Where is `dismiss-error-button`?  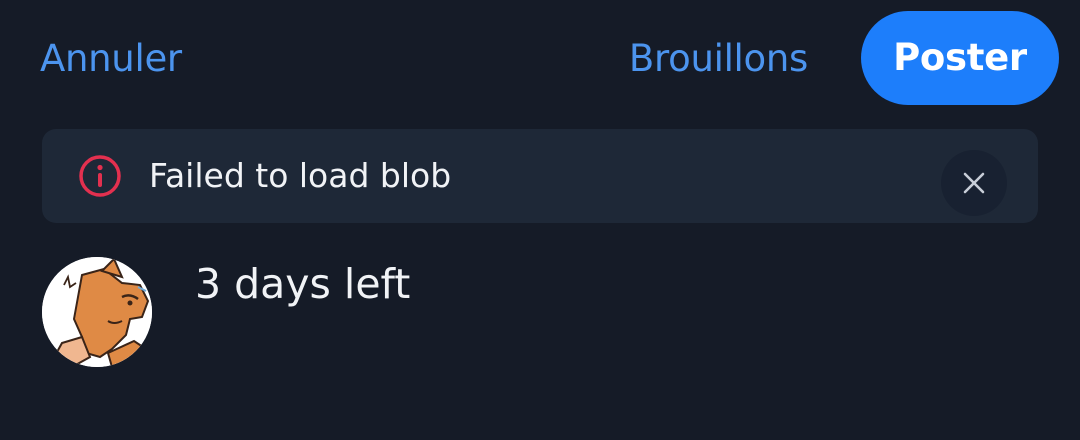 dismiss-error-button is located at coordinates (974, 183).